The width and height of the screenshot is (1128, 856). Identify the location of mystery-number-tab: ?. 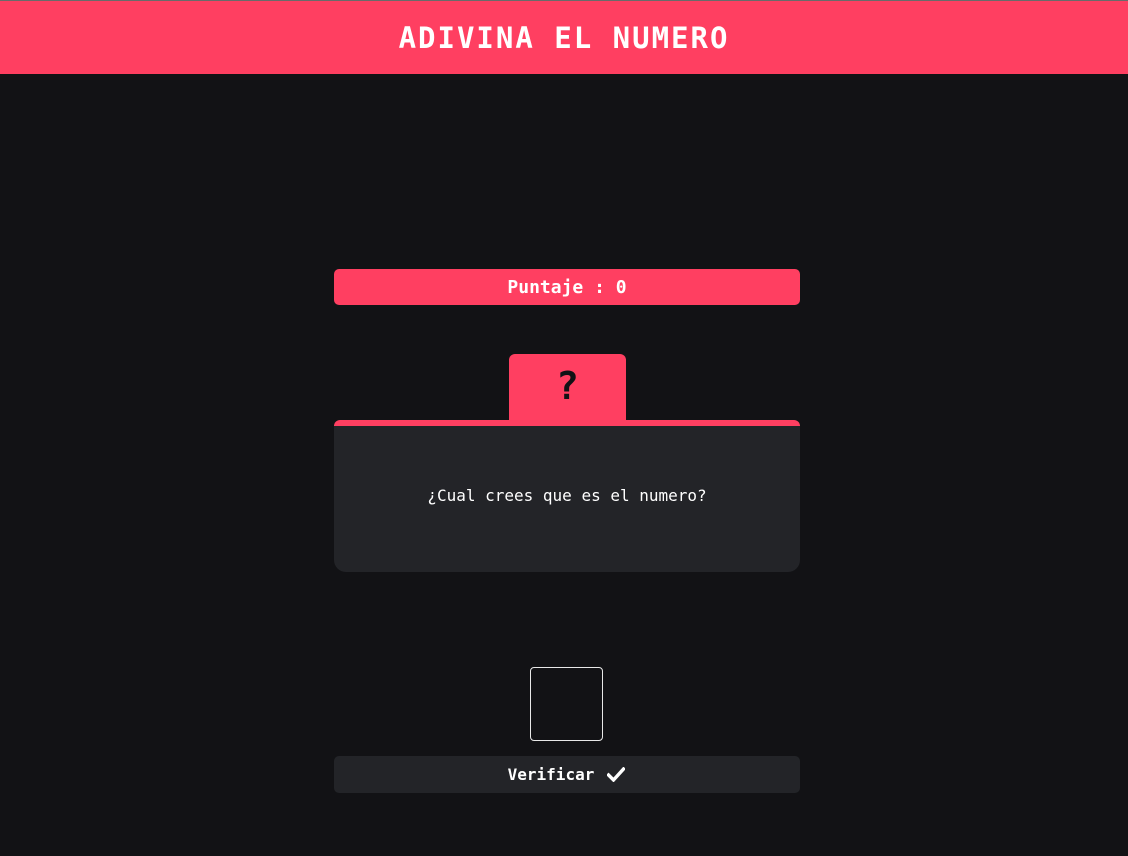
(567, 389).